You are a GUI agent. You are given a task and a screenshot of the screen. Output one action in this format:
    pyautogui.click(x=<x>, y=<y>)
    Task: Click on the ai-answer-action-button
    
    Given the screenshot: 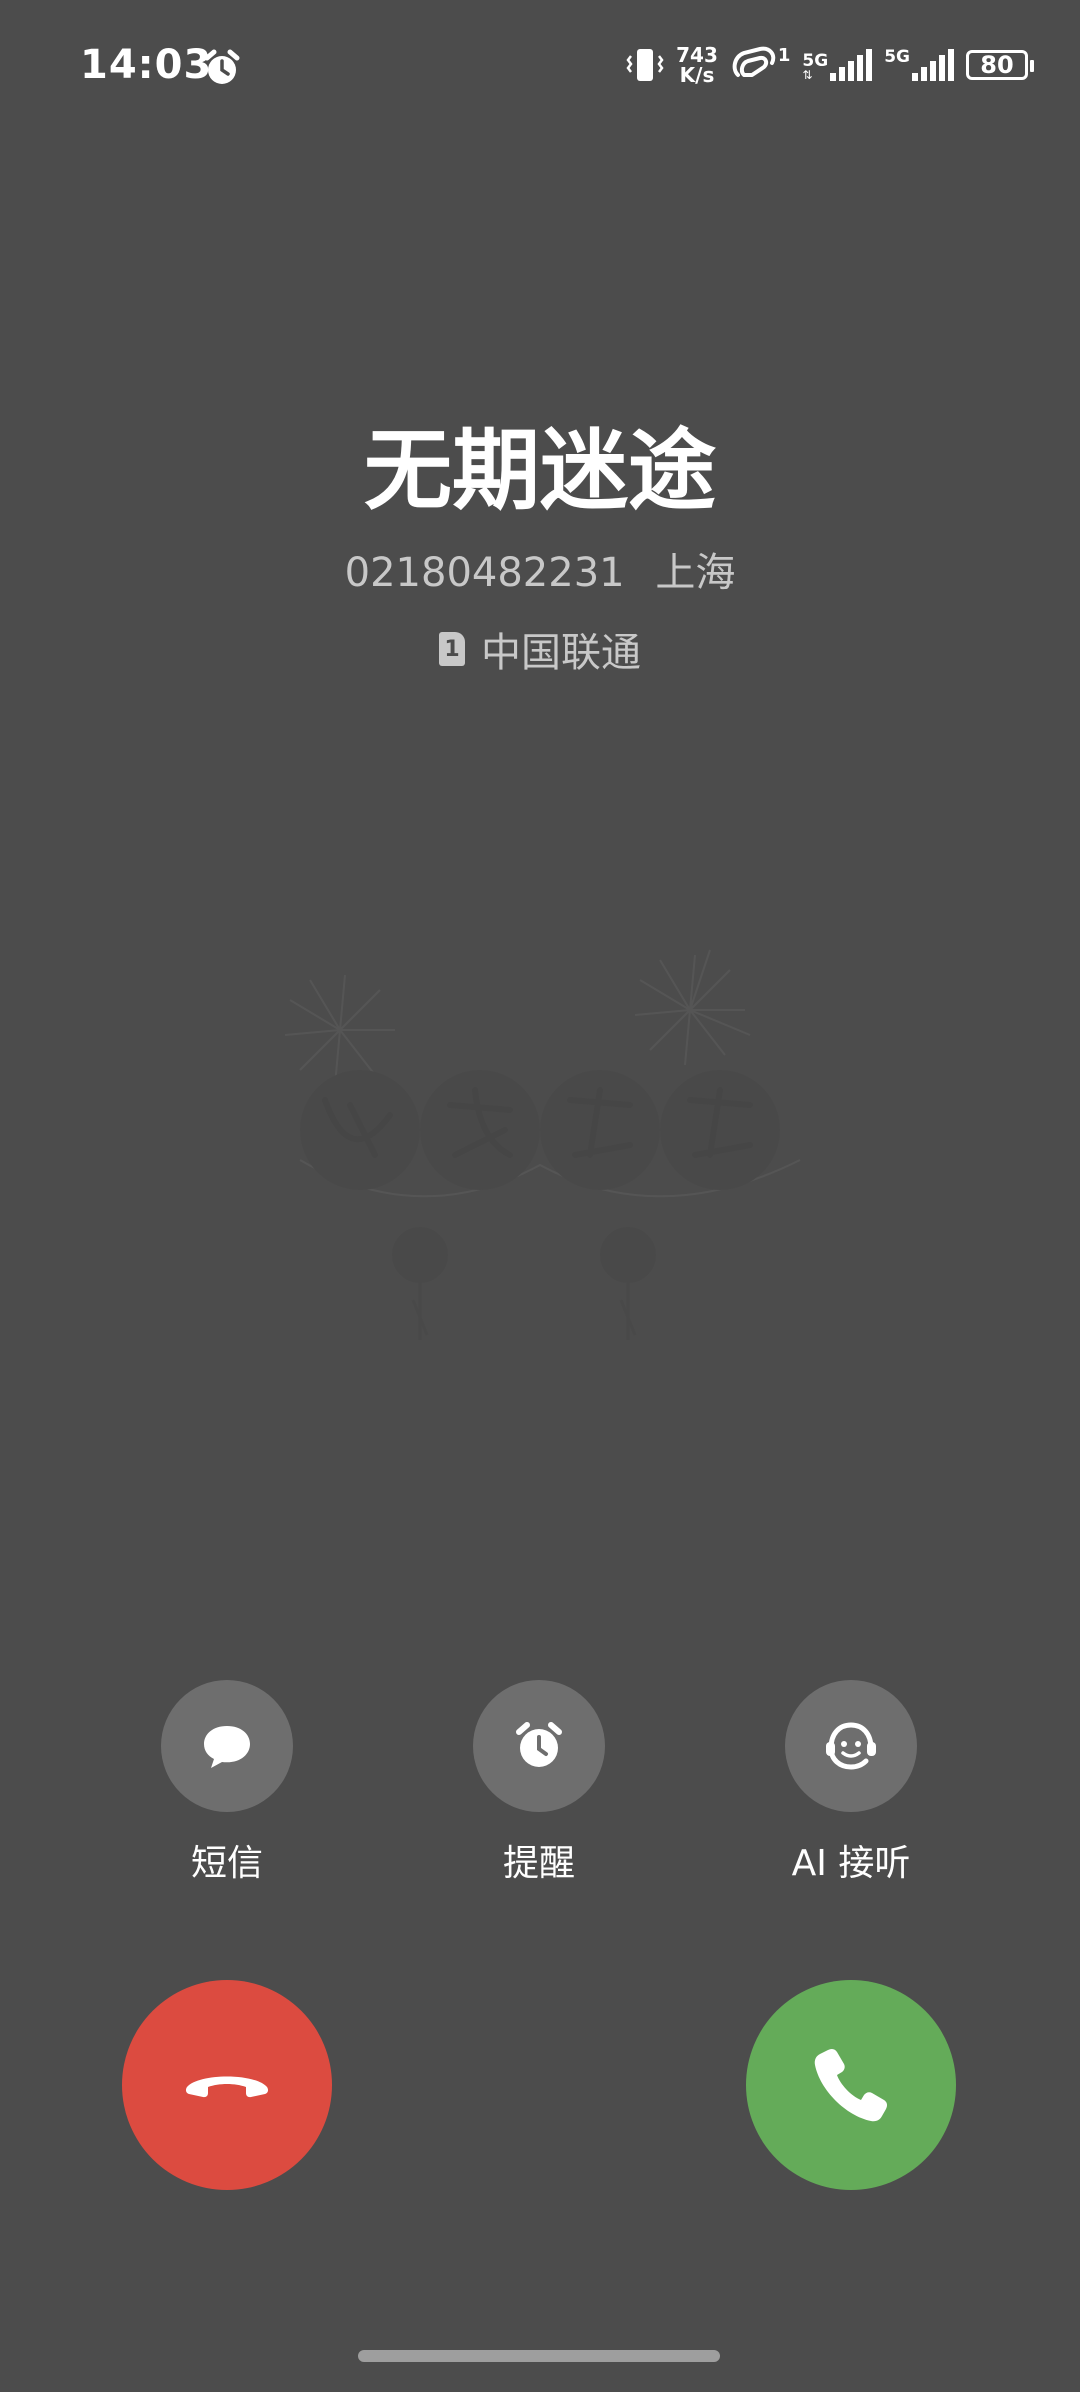 What is the action you would take?
    pyautogui.click(x=851, y=1746)
    